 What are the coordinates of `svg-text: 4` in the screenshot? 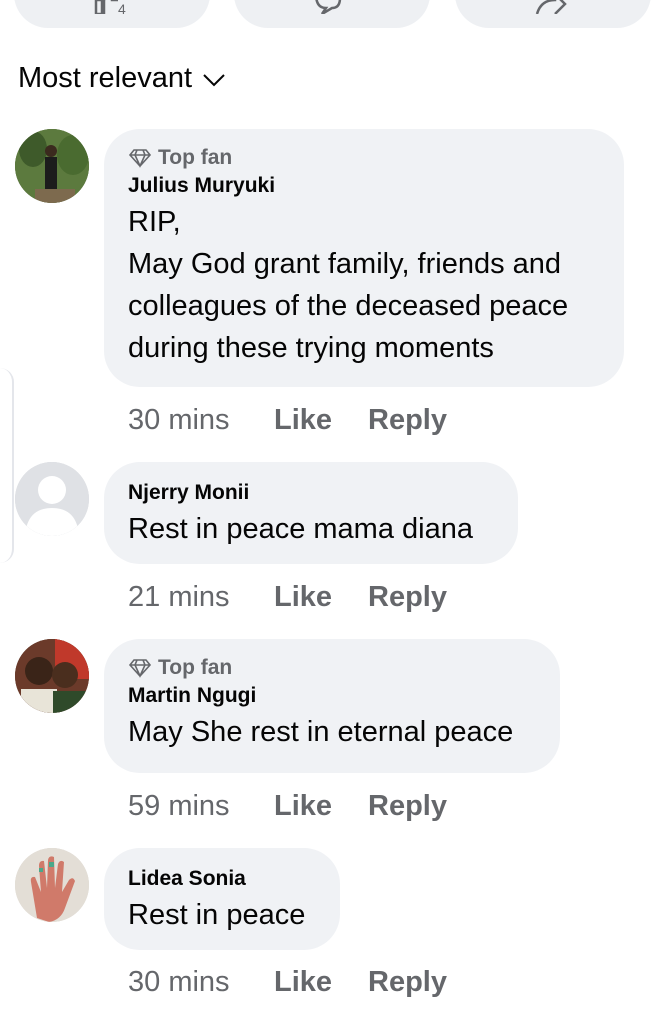 It's located at (122, 7).